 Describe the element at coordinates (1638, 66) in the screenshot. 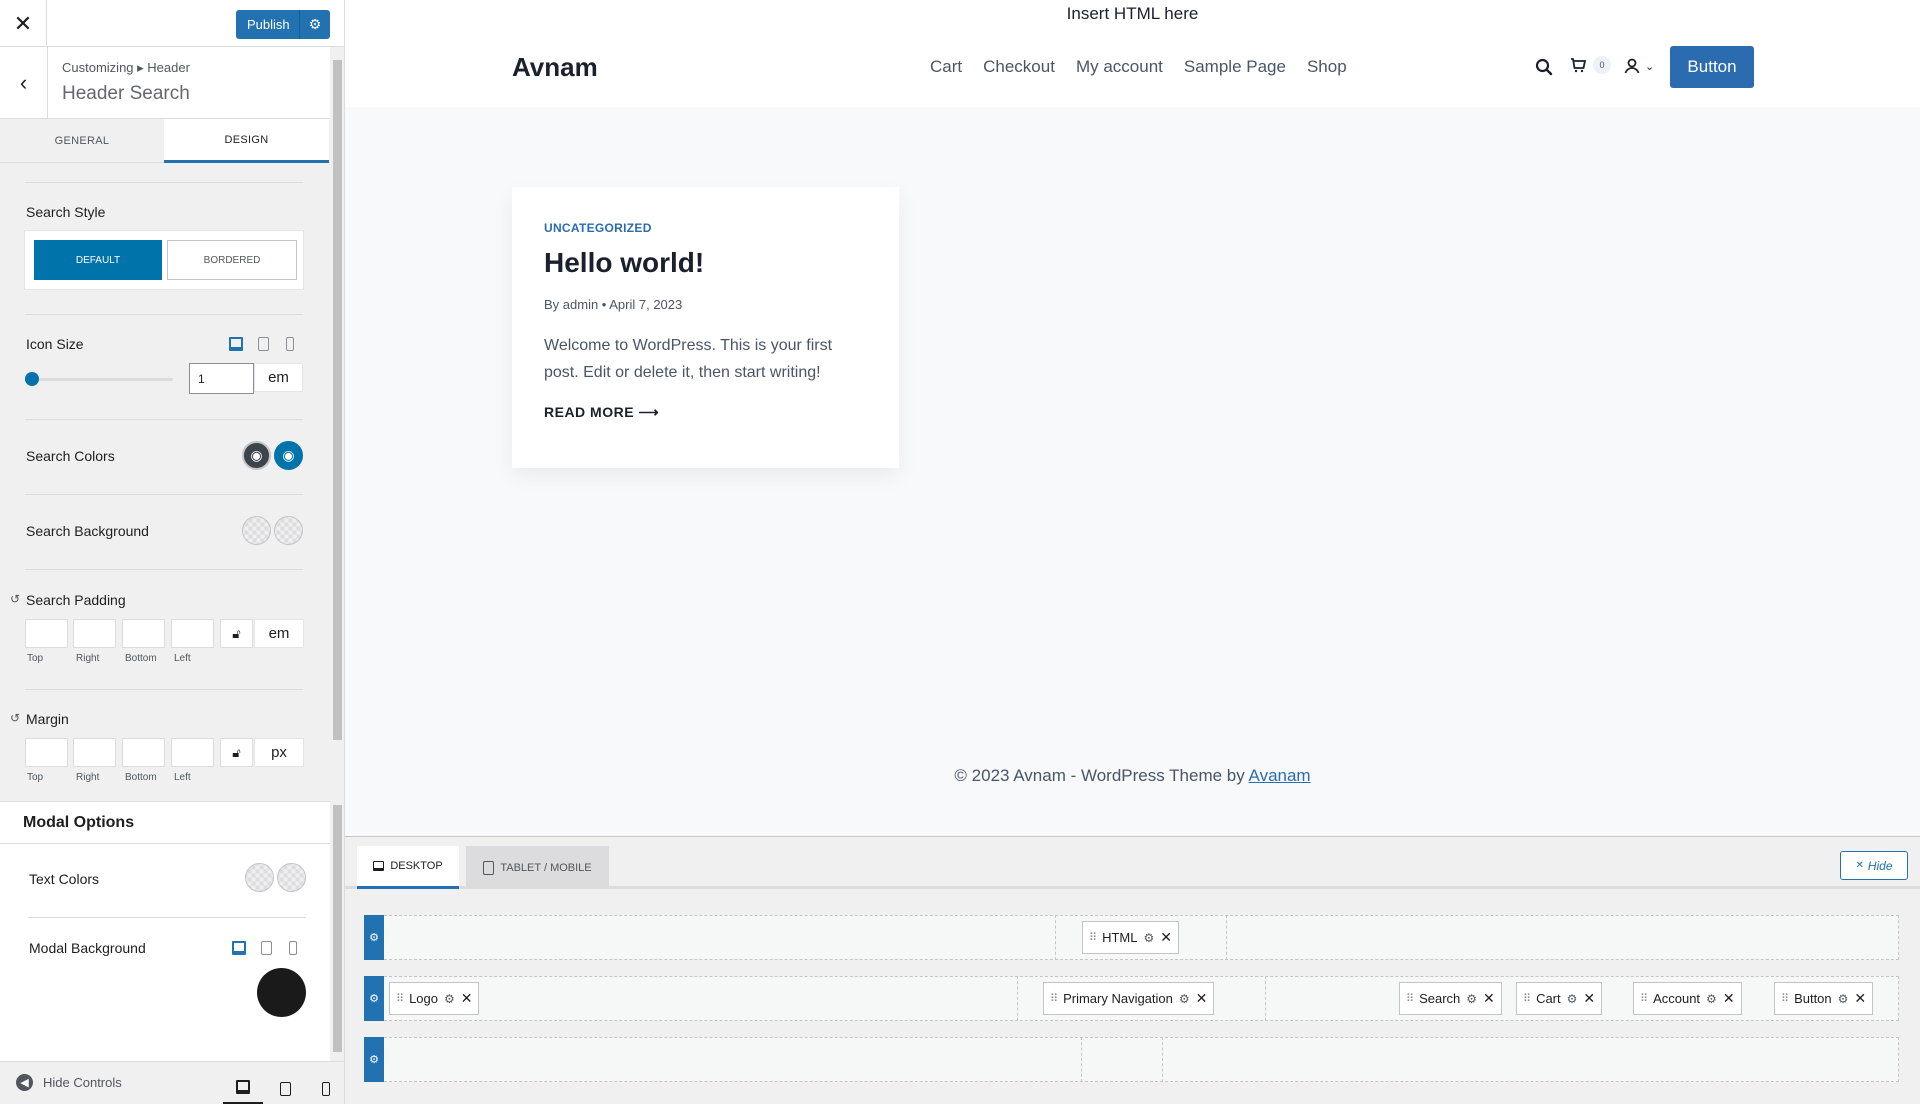

I see `account-button: ⌄` at that location.